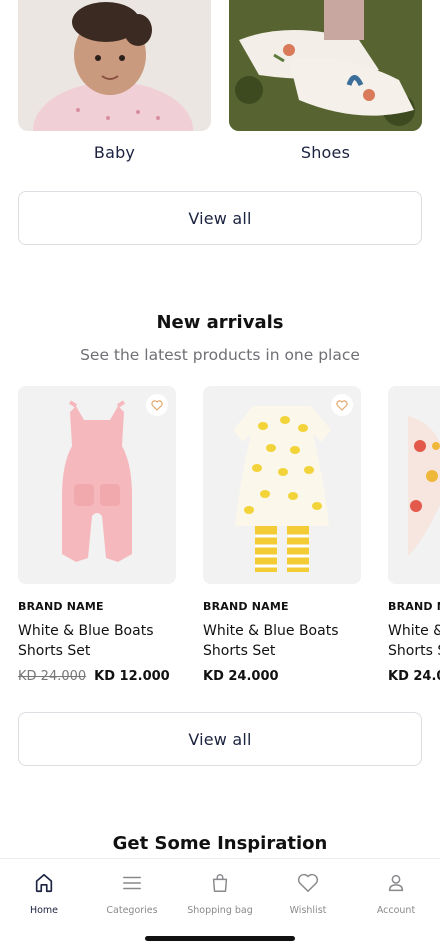 The height and width of the screenshot is (952, 440). What do you see at coordinates (220, 910) in the screenshot?
I see `nav-label: Shopping bag` at bounding box center [220, 910].